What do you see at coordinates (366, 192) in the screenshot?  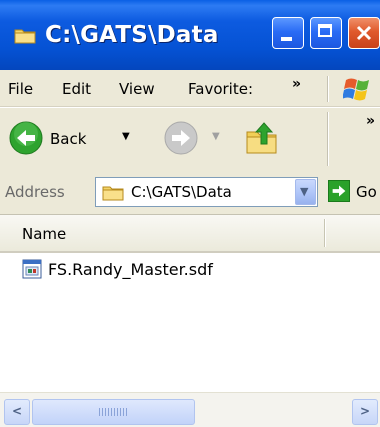 I see `go-button-label: Go` at bounding box center [366, 192].